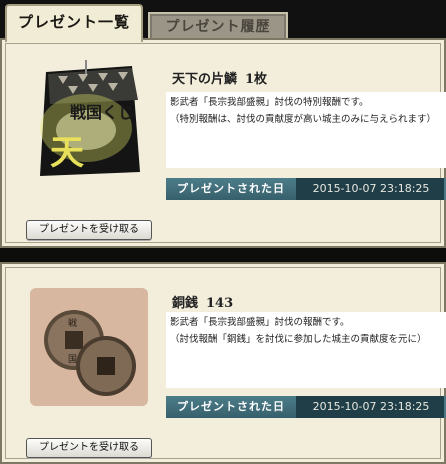 The height and width of the screenshot is (464, 446). What do you see at coordinates (269, 102) in the screenshot?
I see `desc-line: 影武者「長宗我部盛親」討伐の特別報酬です。` at bounding box center [269, 102].